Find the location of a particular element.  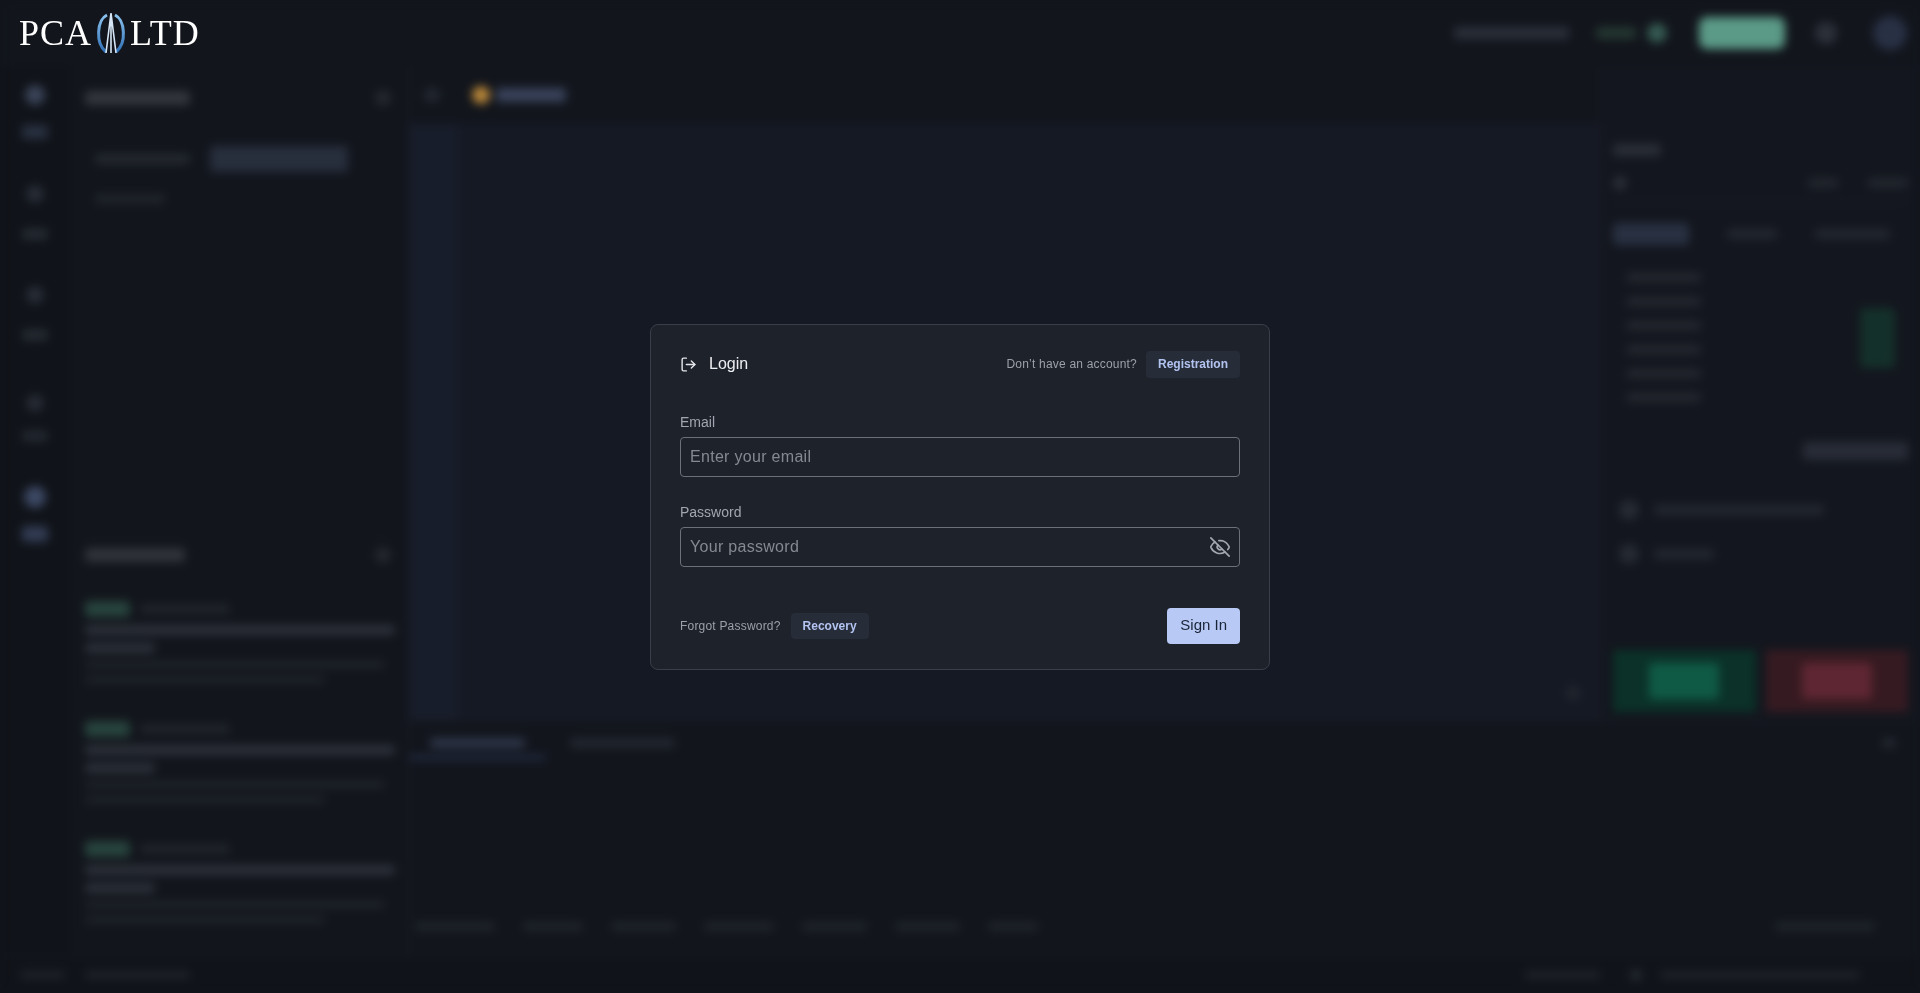

field-label: Email is located at coordinates (698, 422).